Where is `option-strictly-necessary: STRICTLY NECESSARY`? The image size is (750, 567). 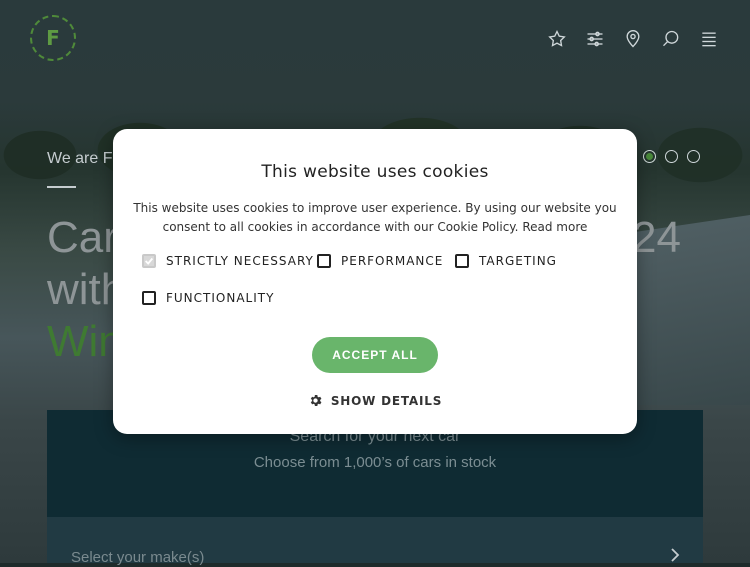 option-strictly-necessary: STRICTLY NECESSARY is located at coordinates (228, 261).